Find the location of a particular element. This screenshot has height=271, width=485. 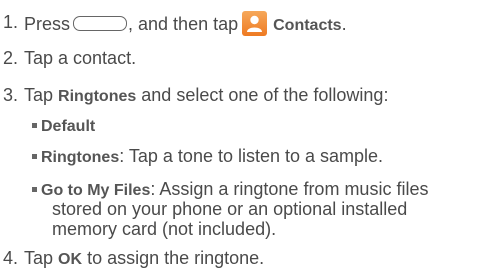

step-text: , and then tap is located at coordinates (183, 24).